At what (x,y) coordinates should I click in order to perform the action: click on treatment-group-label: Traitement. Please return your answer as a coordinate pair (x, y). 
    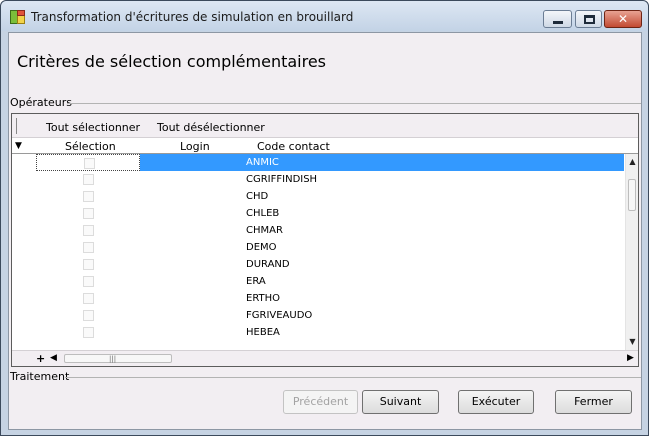
    Looking at the image, I should click on (40, 376).